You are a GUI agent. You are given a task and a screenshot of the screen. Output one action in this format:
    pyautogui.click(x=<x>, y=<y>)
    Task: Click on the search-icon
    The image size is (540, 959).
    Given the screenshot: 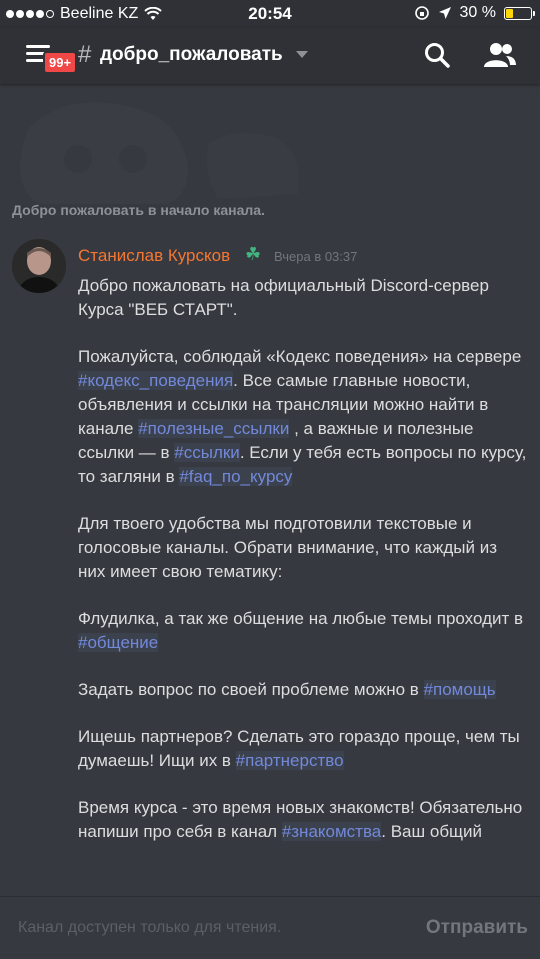 What is the action you would take?
    pyautogui.click(x=437, y=55)
    